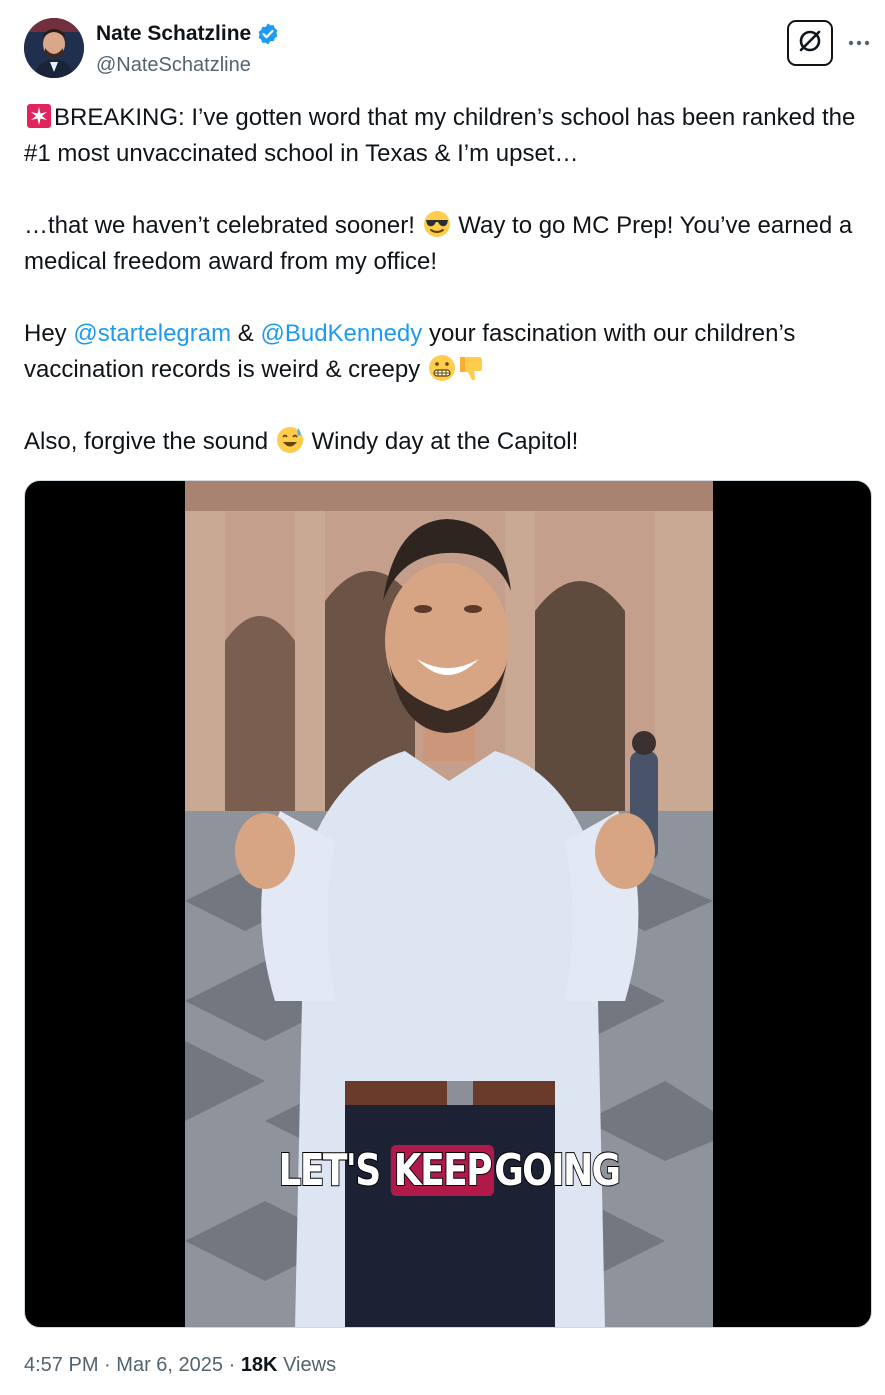 The width and height of the screenshot is (885, 1395). Describe the element at coordinates (330, 1170) in the screenshot. I see `caption-word-1: LET'S` at that location.